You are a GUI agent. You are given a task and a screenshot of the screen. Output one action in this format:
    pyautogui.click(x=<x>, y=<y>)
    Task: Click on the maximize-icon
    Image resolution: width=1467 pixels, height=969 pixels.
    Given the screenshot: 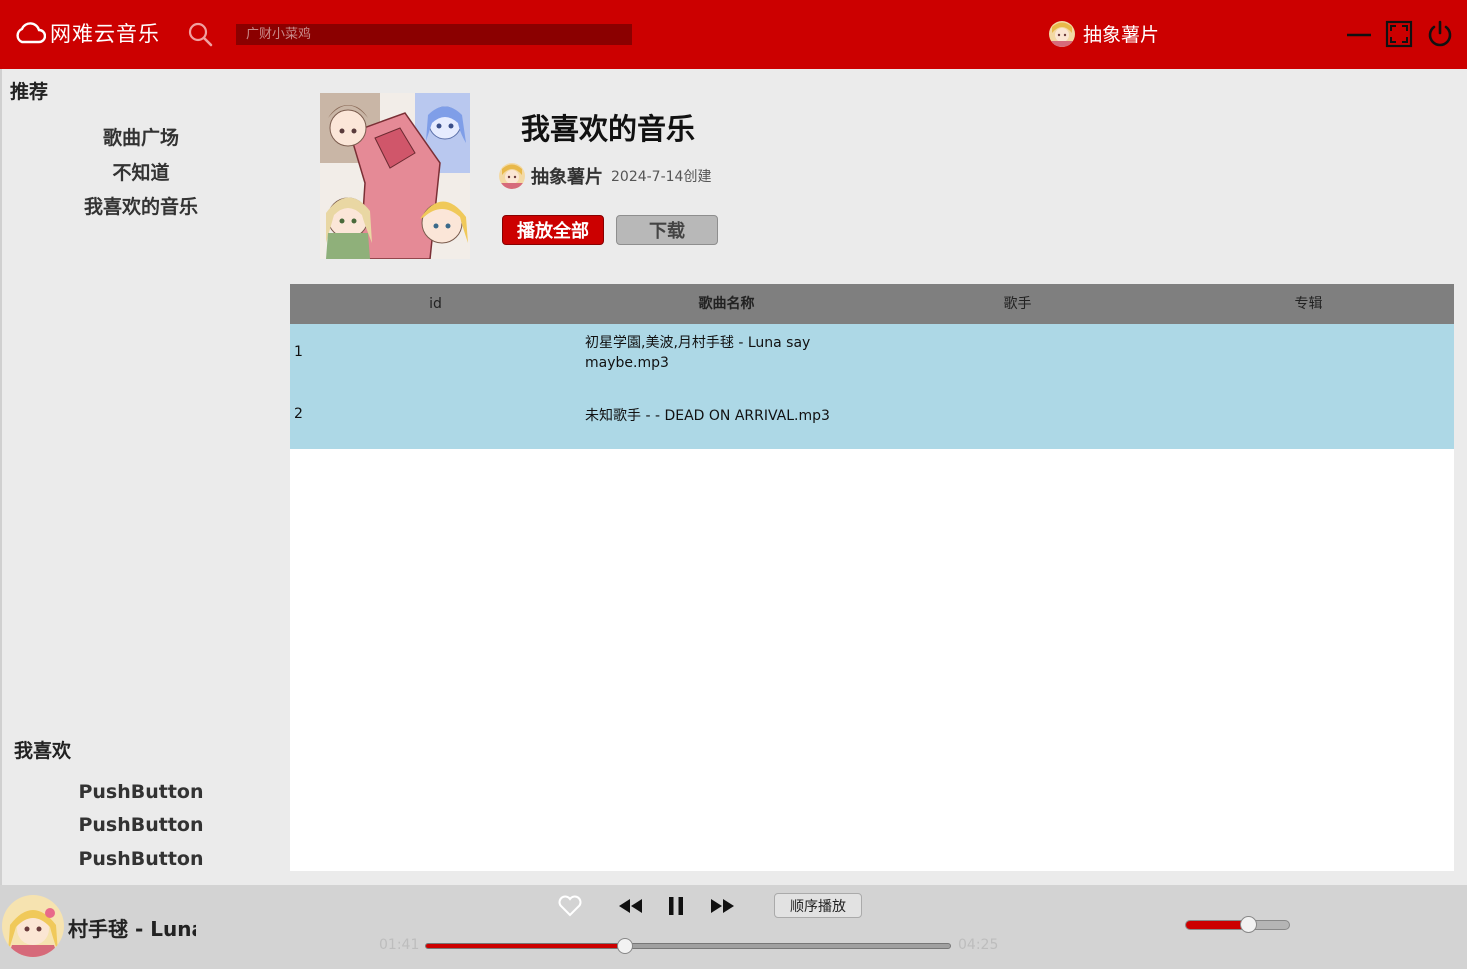 What is the action you would take?
    pyautogui.click(x=1399, y=34)
    